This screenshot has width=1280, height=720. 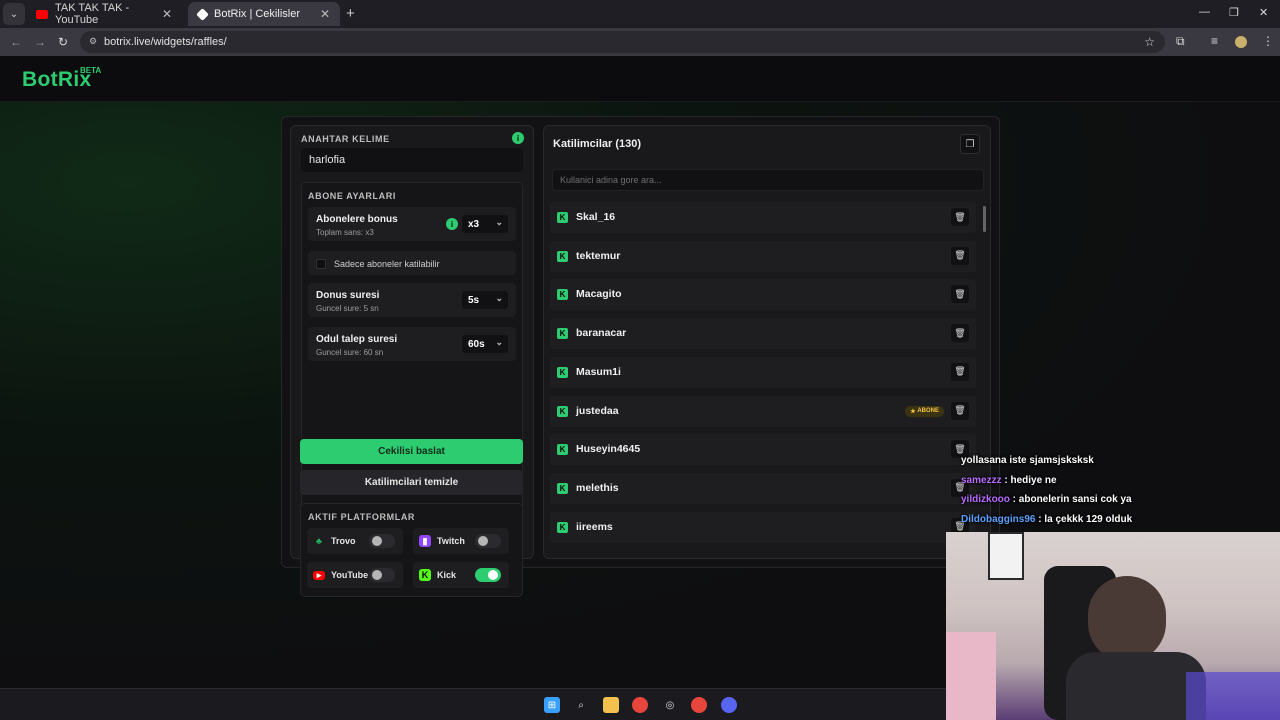 I want to click on minimize-icon: —, so click(x=1204, y=12).